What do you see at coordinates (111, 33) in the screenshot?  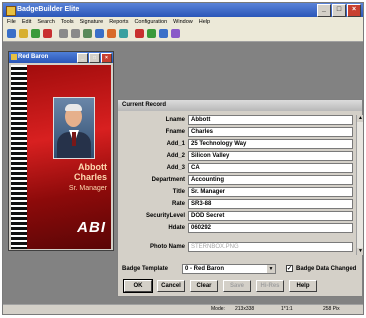 I see `scanner-icon` at bounding box center [111, 33].